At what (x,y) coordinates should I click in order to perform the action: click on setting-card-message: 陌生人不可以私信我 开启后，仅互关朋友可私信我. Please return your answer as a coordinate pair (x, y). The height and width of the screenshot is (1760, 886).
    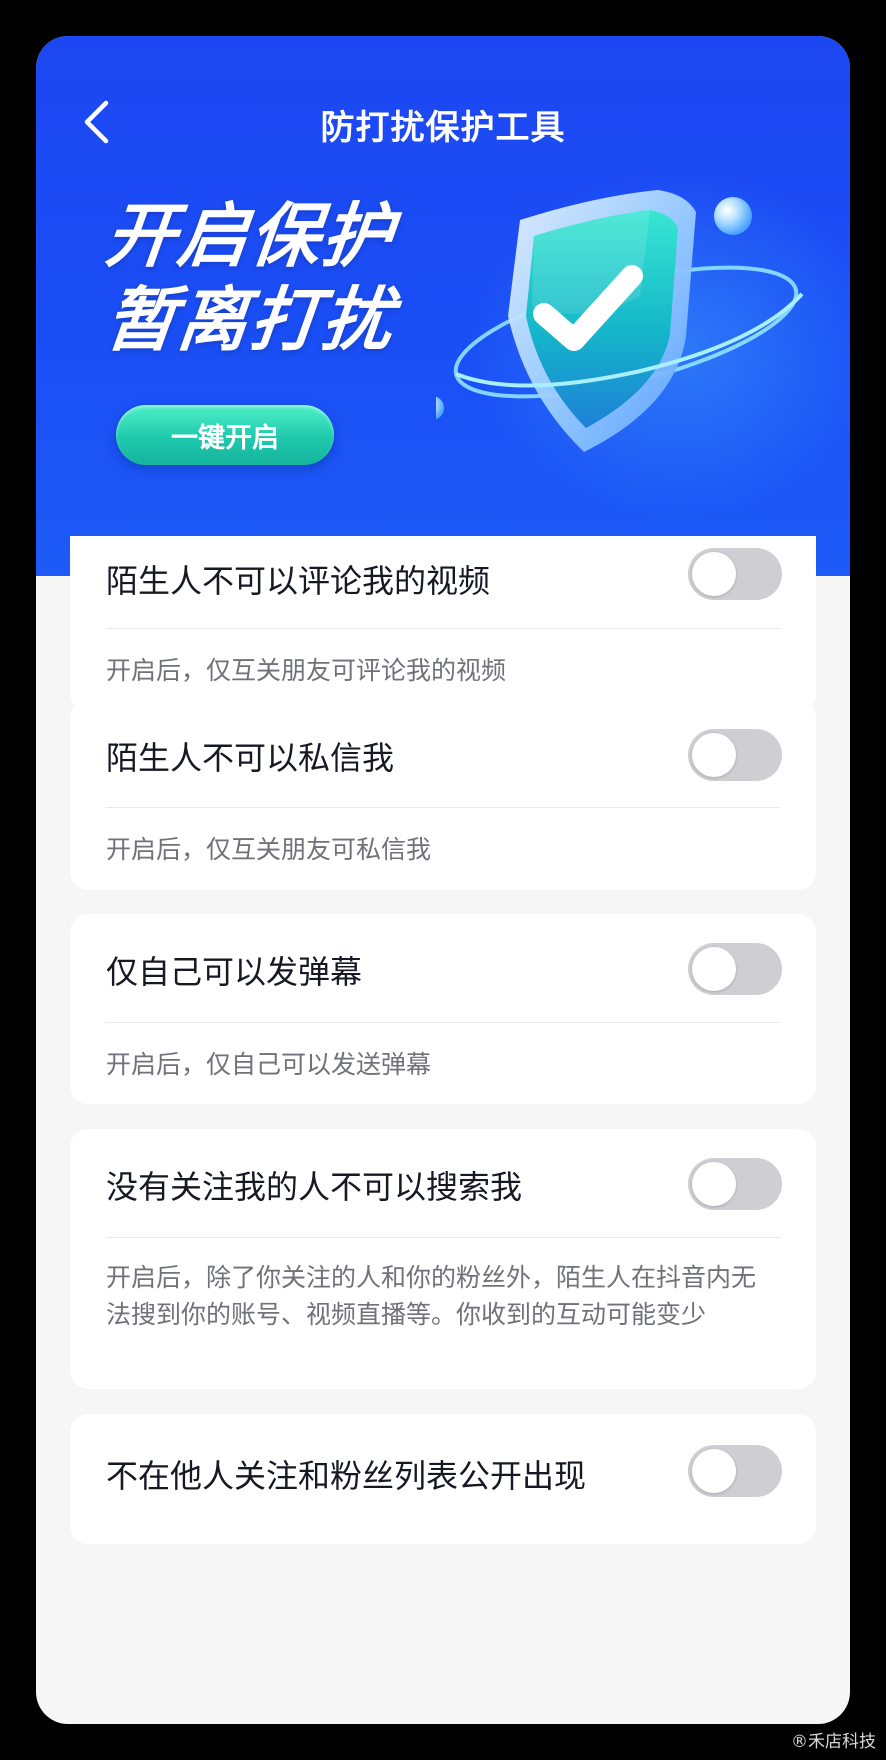
    Looking at the image, I should click on (443, 795).